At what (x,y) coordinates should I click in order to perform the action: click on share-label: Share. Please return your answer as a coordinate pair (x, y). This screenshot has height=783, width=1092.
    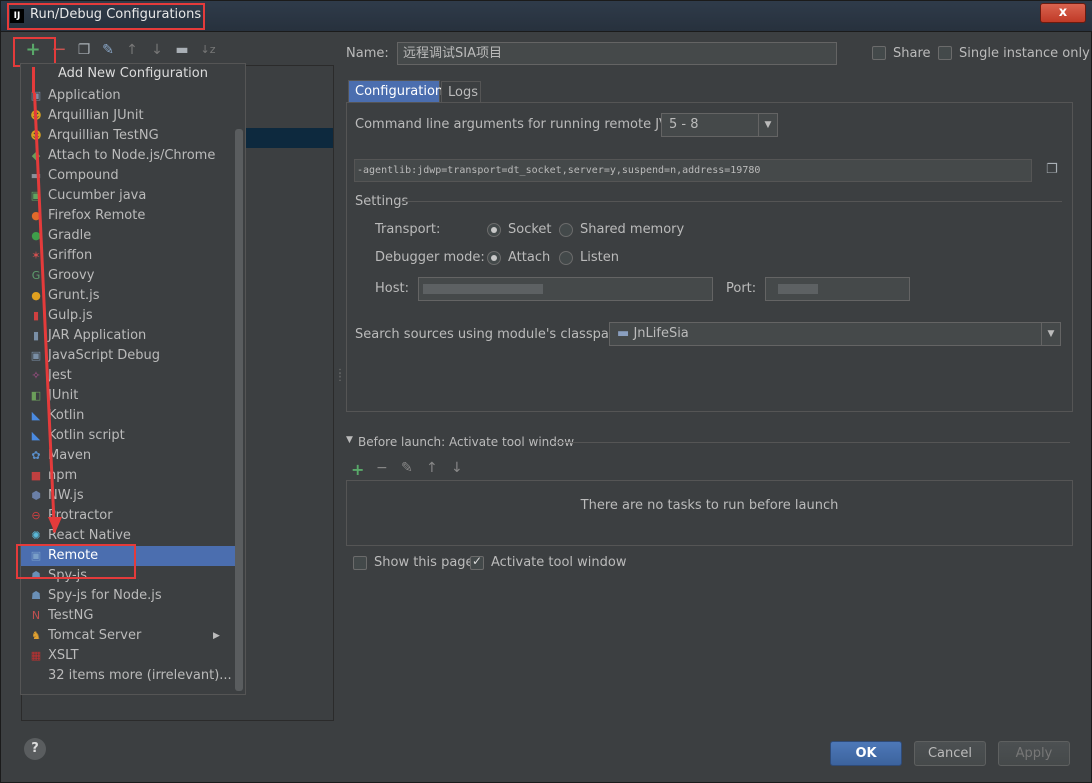
    Looking at the image, I should click on (912, 53).